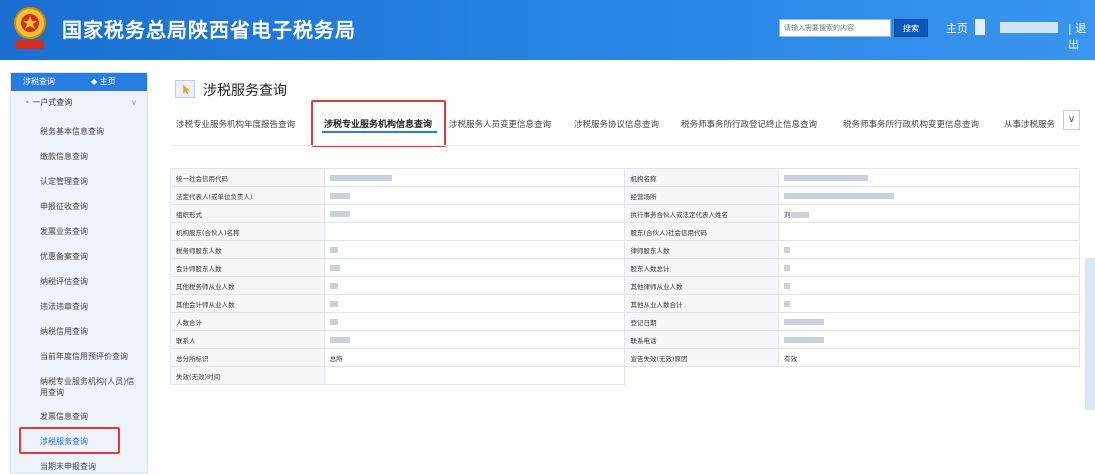 This screenshot has width=1095, height=474. What do you see at coordinates (1071, 120) in the screenshot?
I see `tabs-more-button: ∨` at bounding box center [1071, 120].